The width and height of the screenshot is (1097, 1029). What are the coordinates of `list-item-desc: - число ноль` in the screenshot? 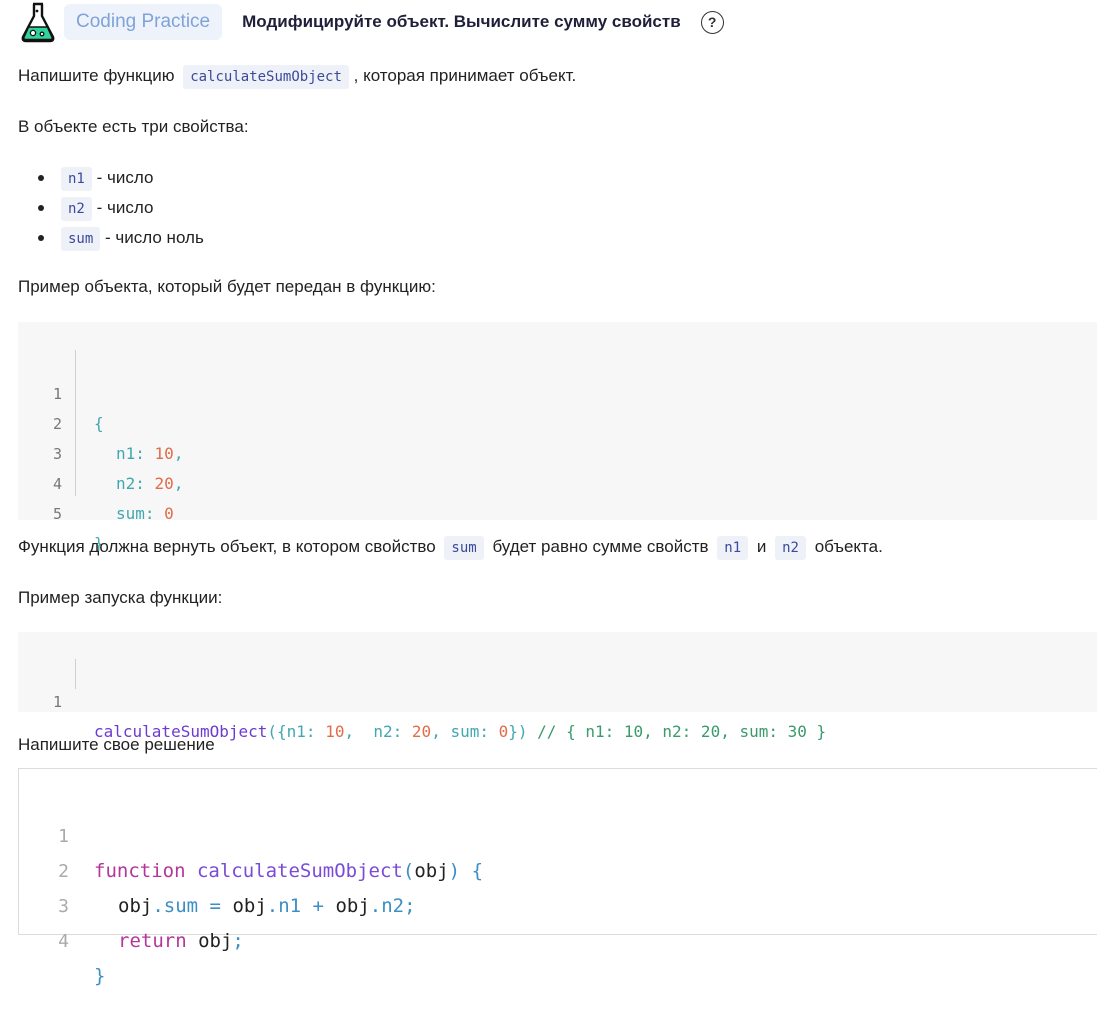 It's located at (154, 237).